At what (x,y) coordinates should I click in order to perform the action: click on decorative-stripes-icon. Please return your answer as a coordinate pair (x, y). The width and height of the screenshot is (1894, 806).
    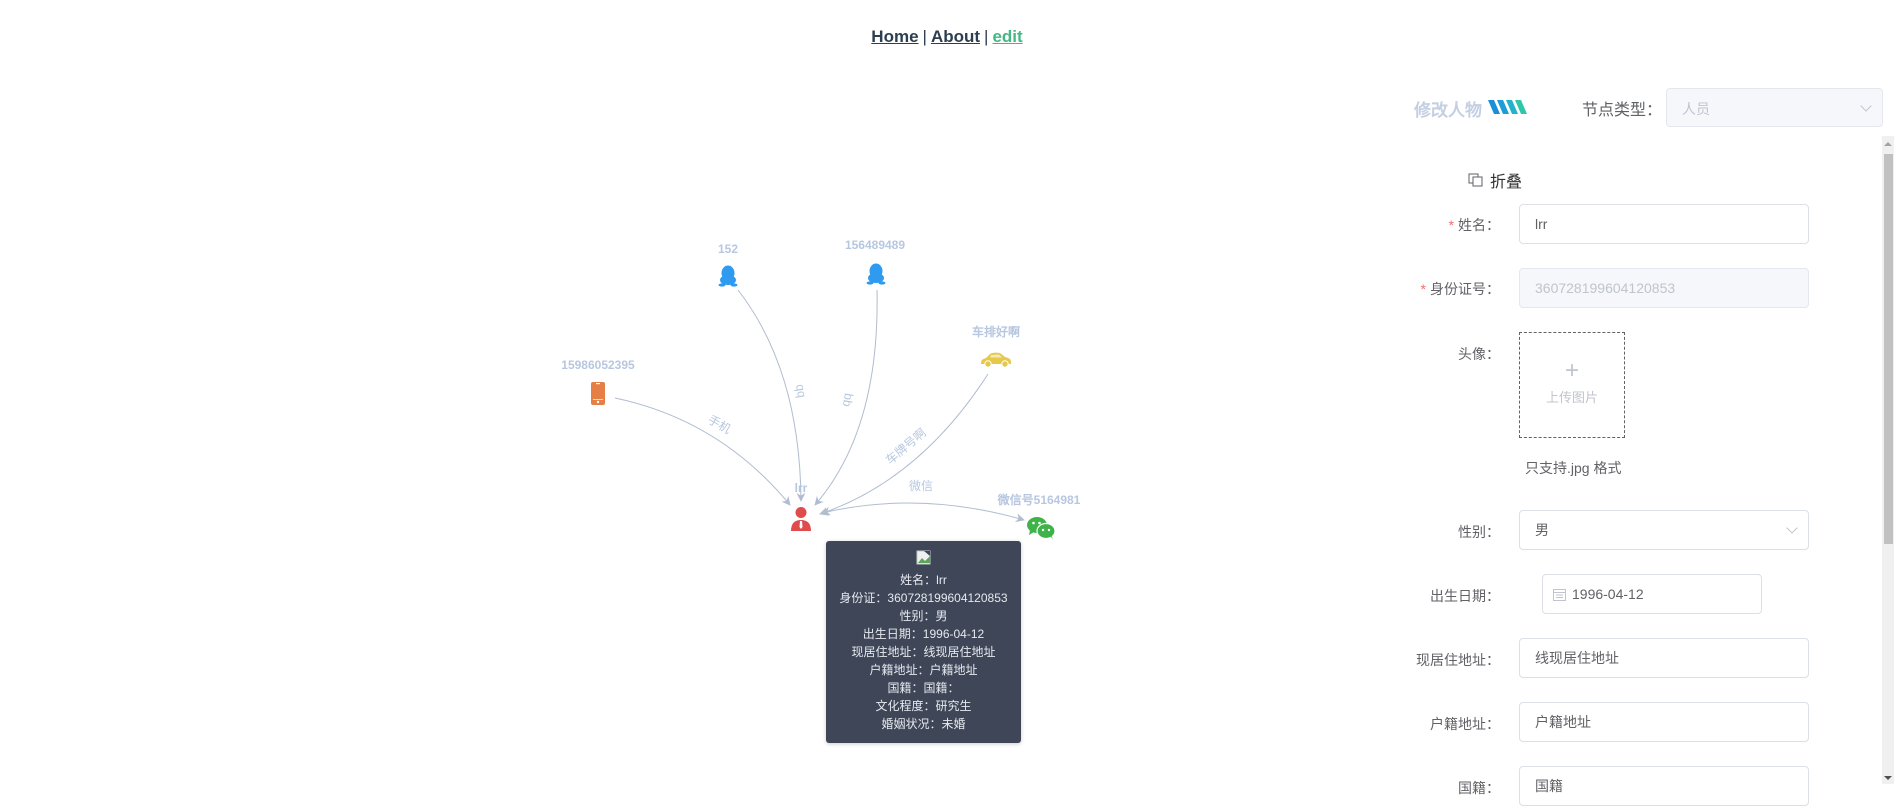
    Looking at the image, I should click on (1507, 107).